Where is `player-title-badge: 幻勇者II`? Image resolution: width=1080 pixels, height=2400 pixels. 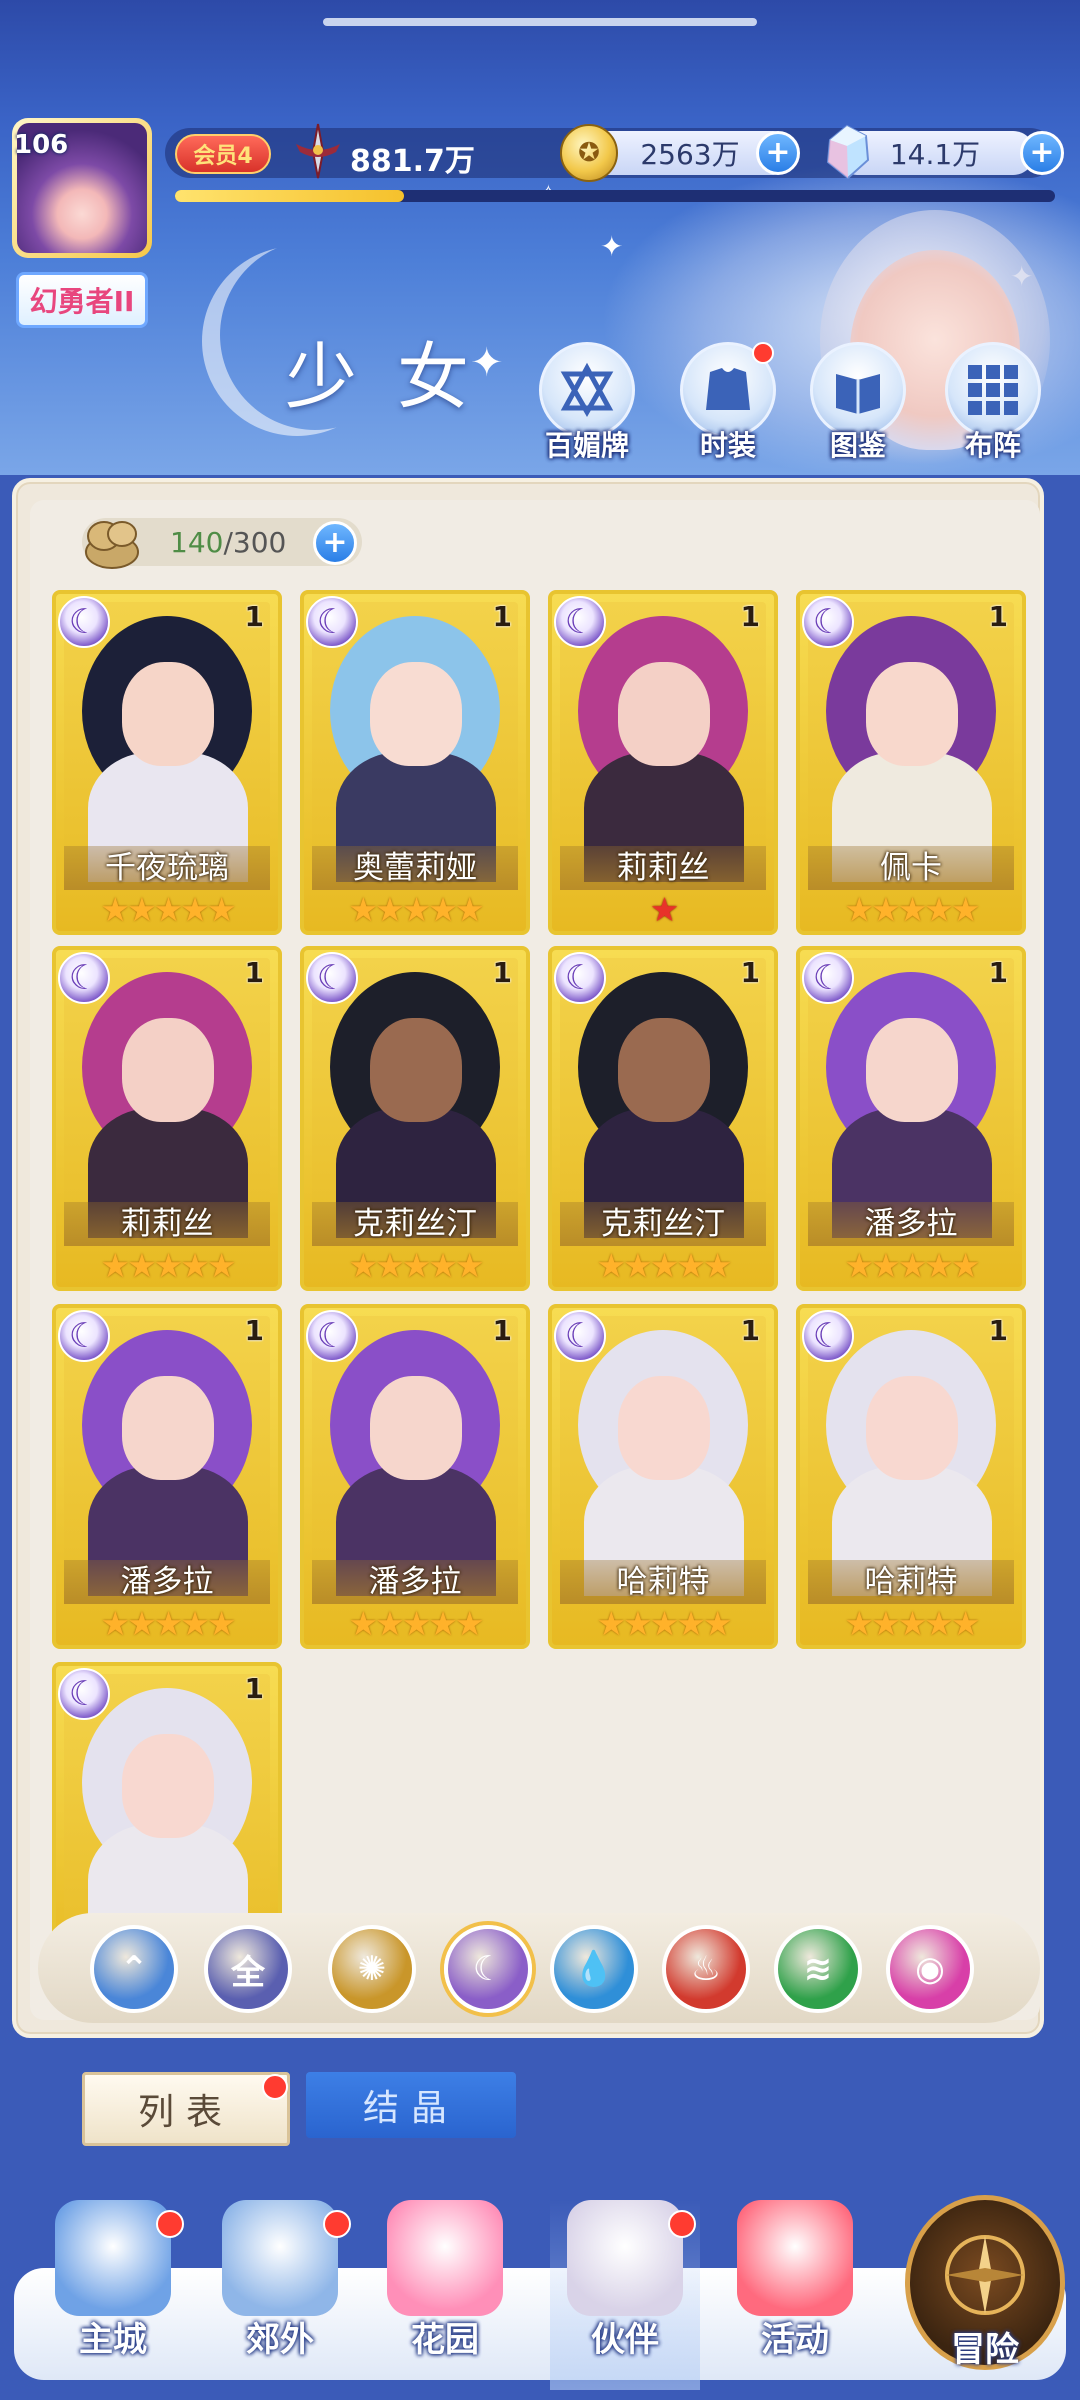
player-title-badge: 幻勇者II is located at coordinates (82, 300).